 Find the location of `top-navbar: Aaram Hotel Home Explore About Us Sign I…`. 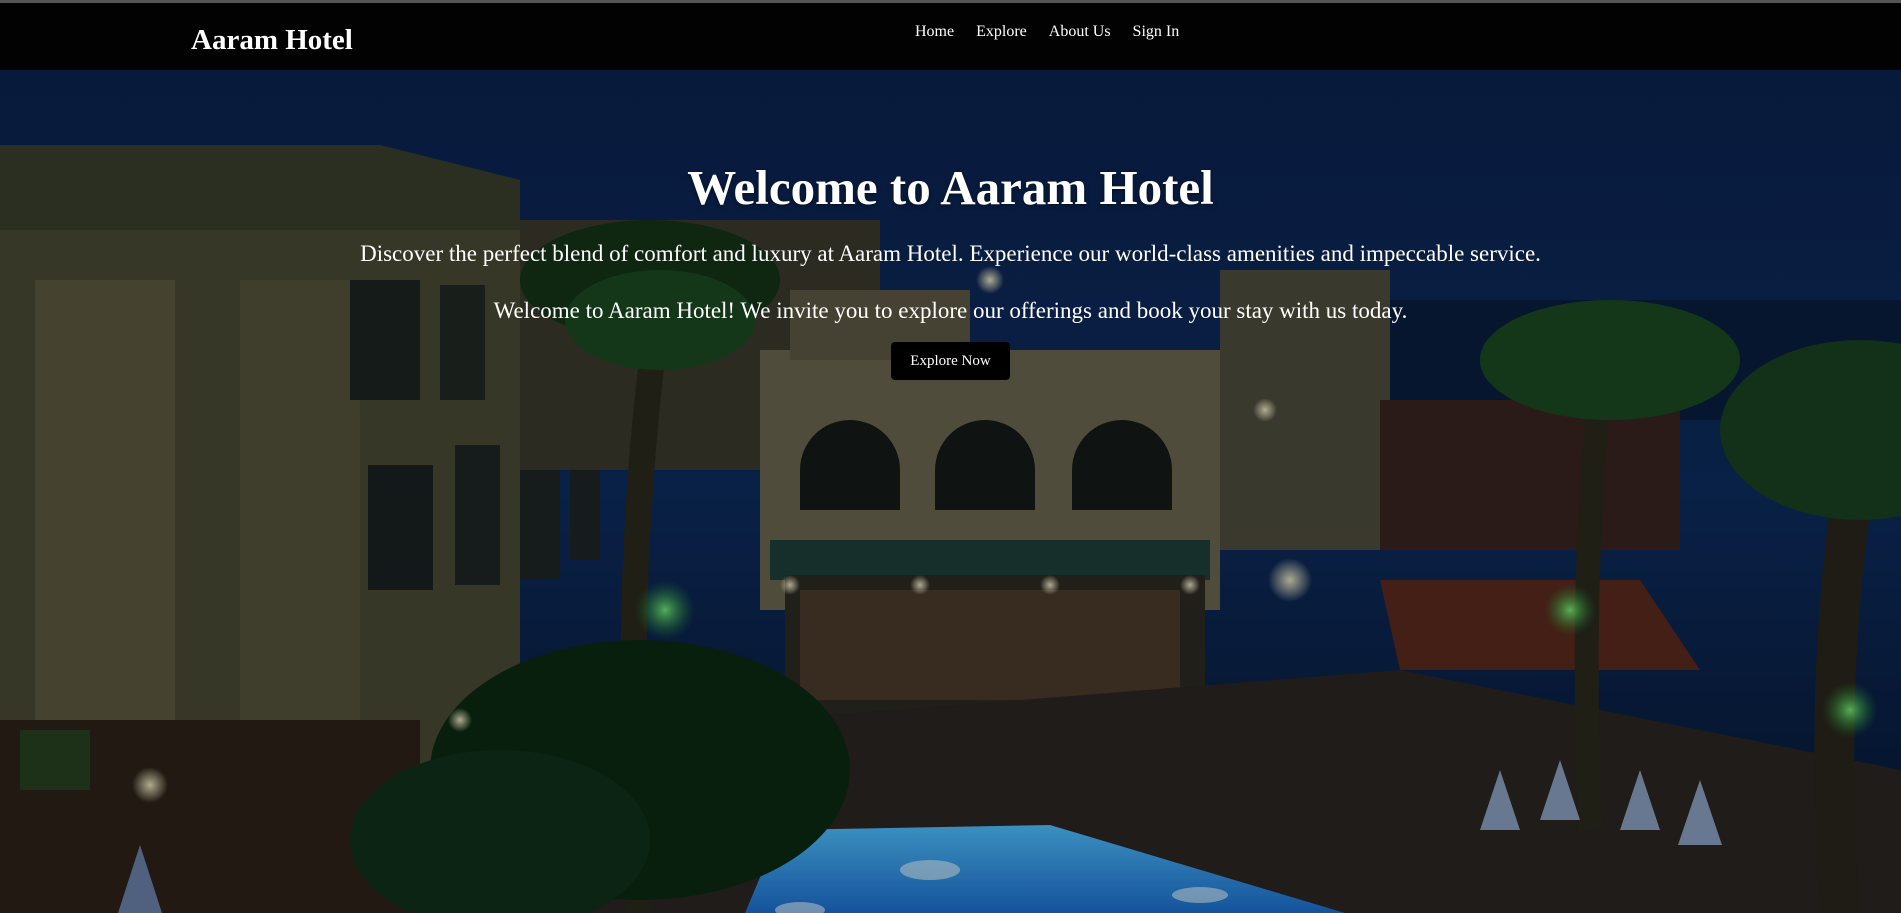

top-navbar: Aaram Hotel Home Explore About Us Sign I… is located at coordinates (950, 36).